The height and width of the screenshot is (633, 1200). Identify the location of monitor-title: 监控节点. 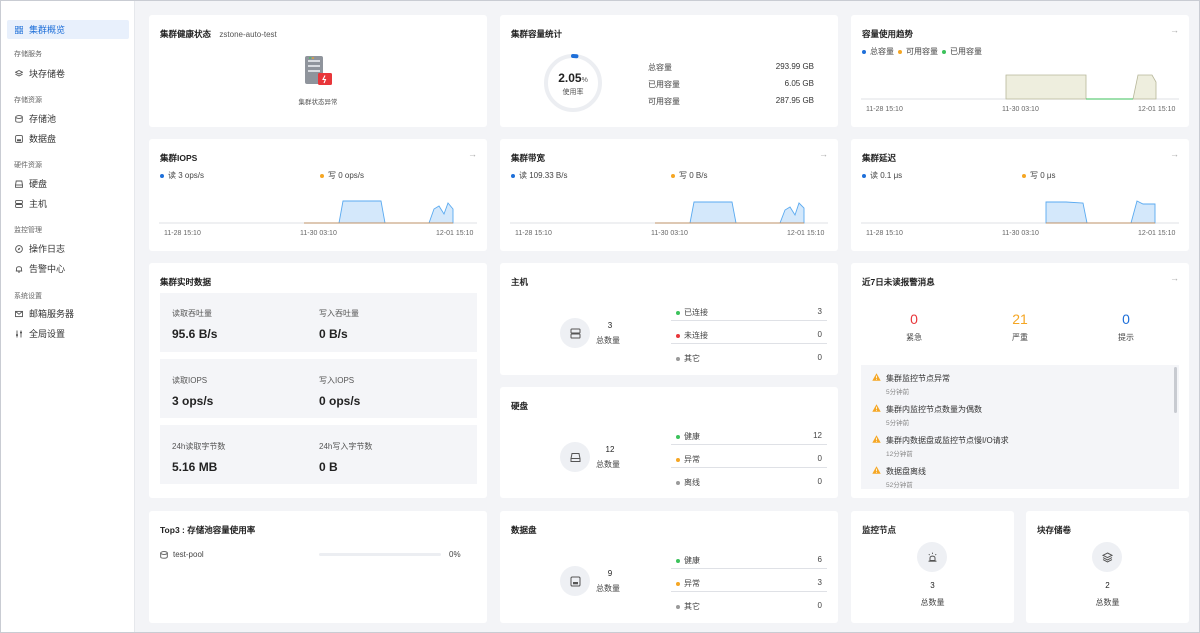
(879, 530).